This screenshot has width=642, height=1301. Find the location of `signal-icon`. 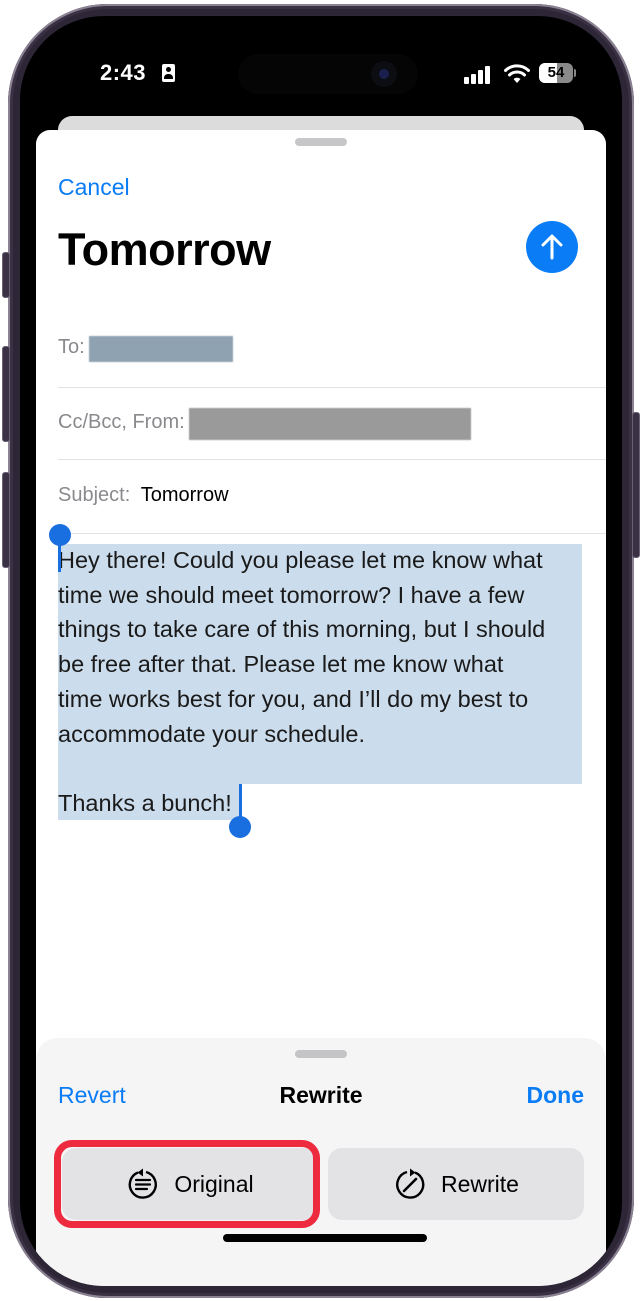

signal-icon is located at coordinates (477, 75).